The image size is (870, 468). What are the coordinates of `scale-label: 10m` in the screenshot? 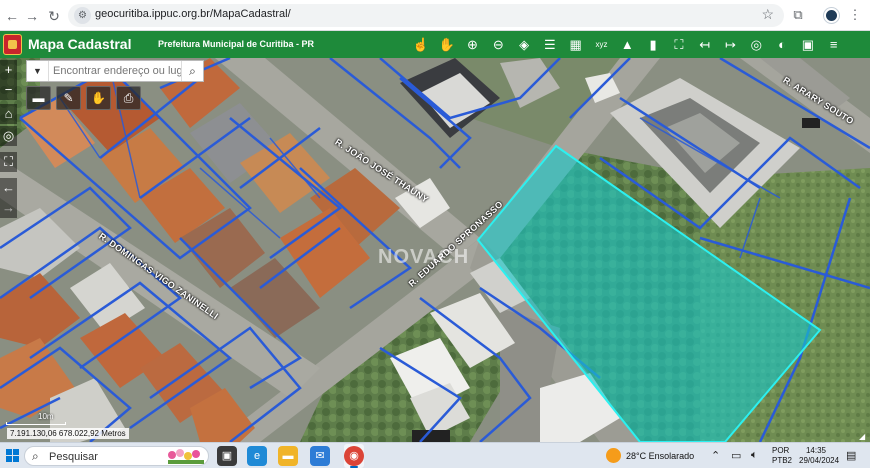 It's located at (46, 416).